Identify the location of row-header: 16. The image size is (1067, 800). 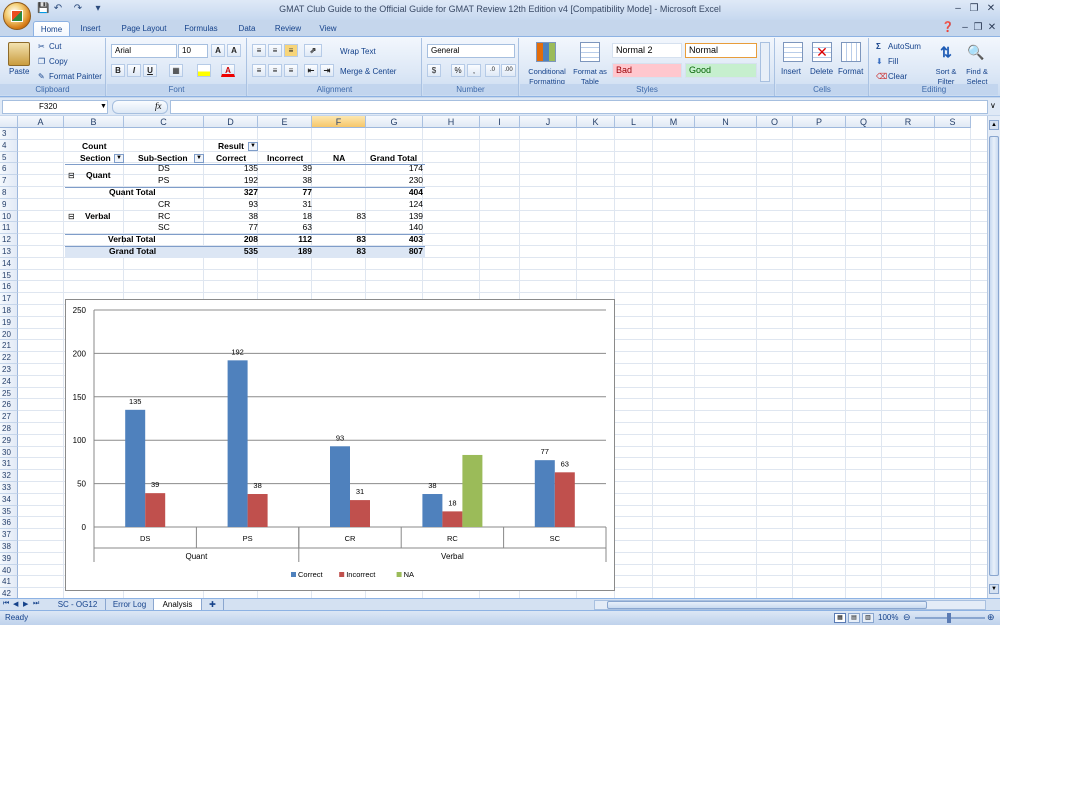
(9, 287).